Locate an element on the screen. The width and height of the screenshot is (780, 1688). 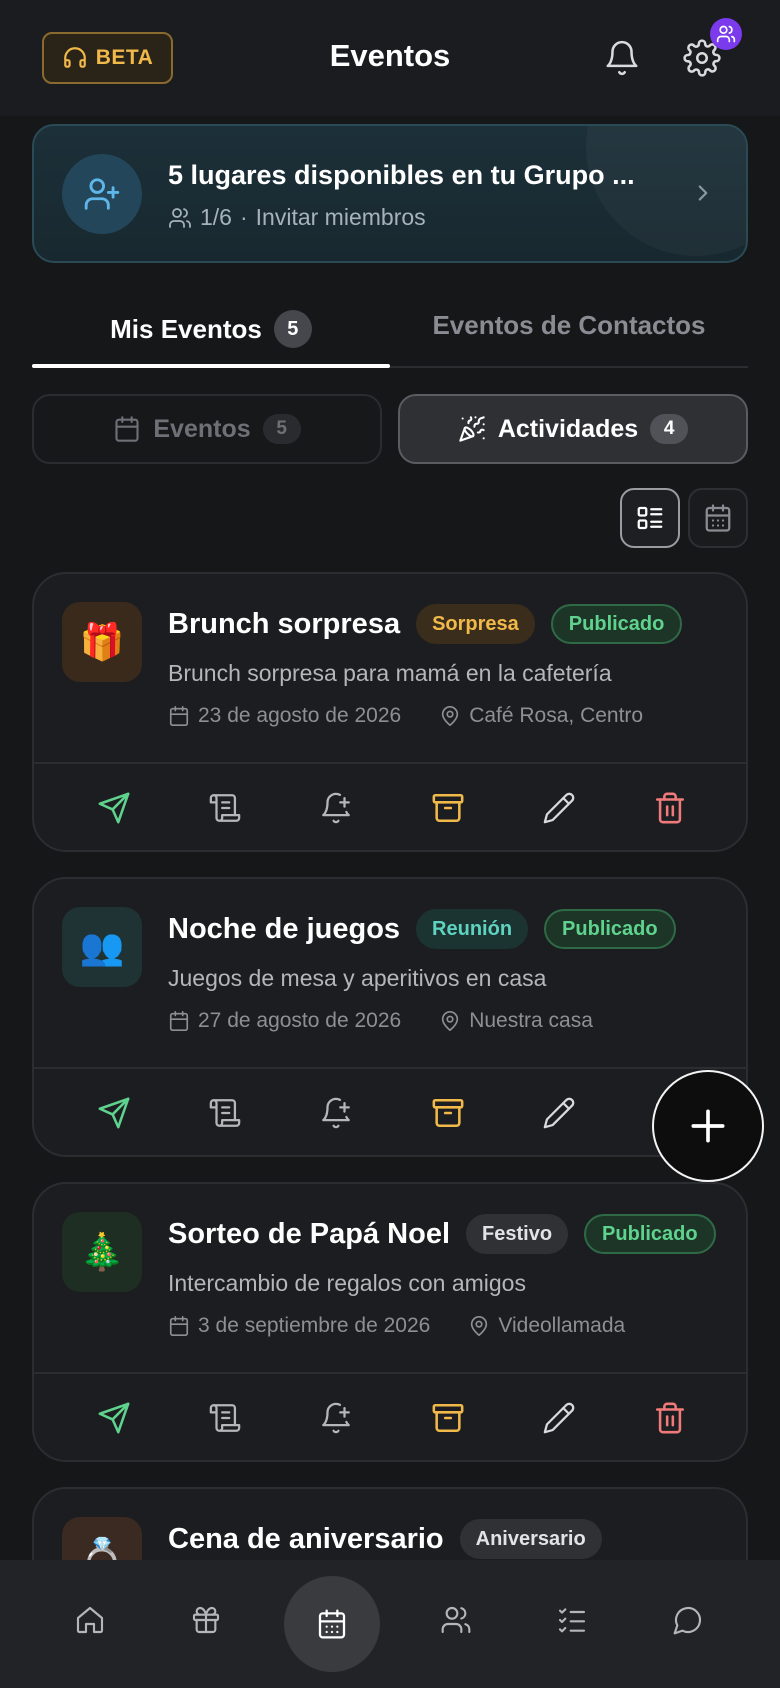
list-view-icon is located at coordinates (650, 518).